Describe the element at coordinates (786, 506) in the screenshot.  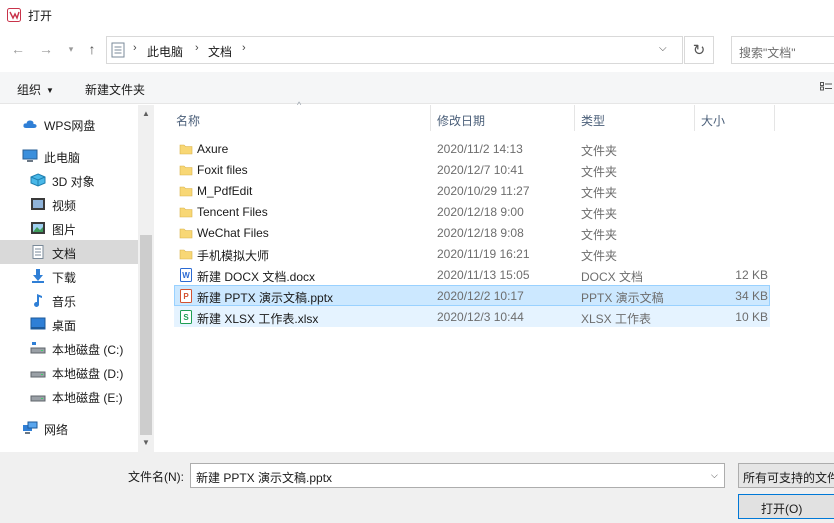
I see `open-button: 打开(O)` at that location.